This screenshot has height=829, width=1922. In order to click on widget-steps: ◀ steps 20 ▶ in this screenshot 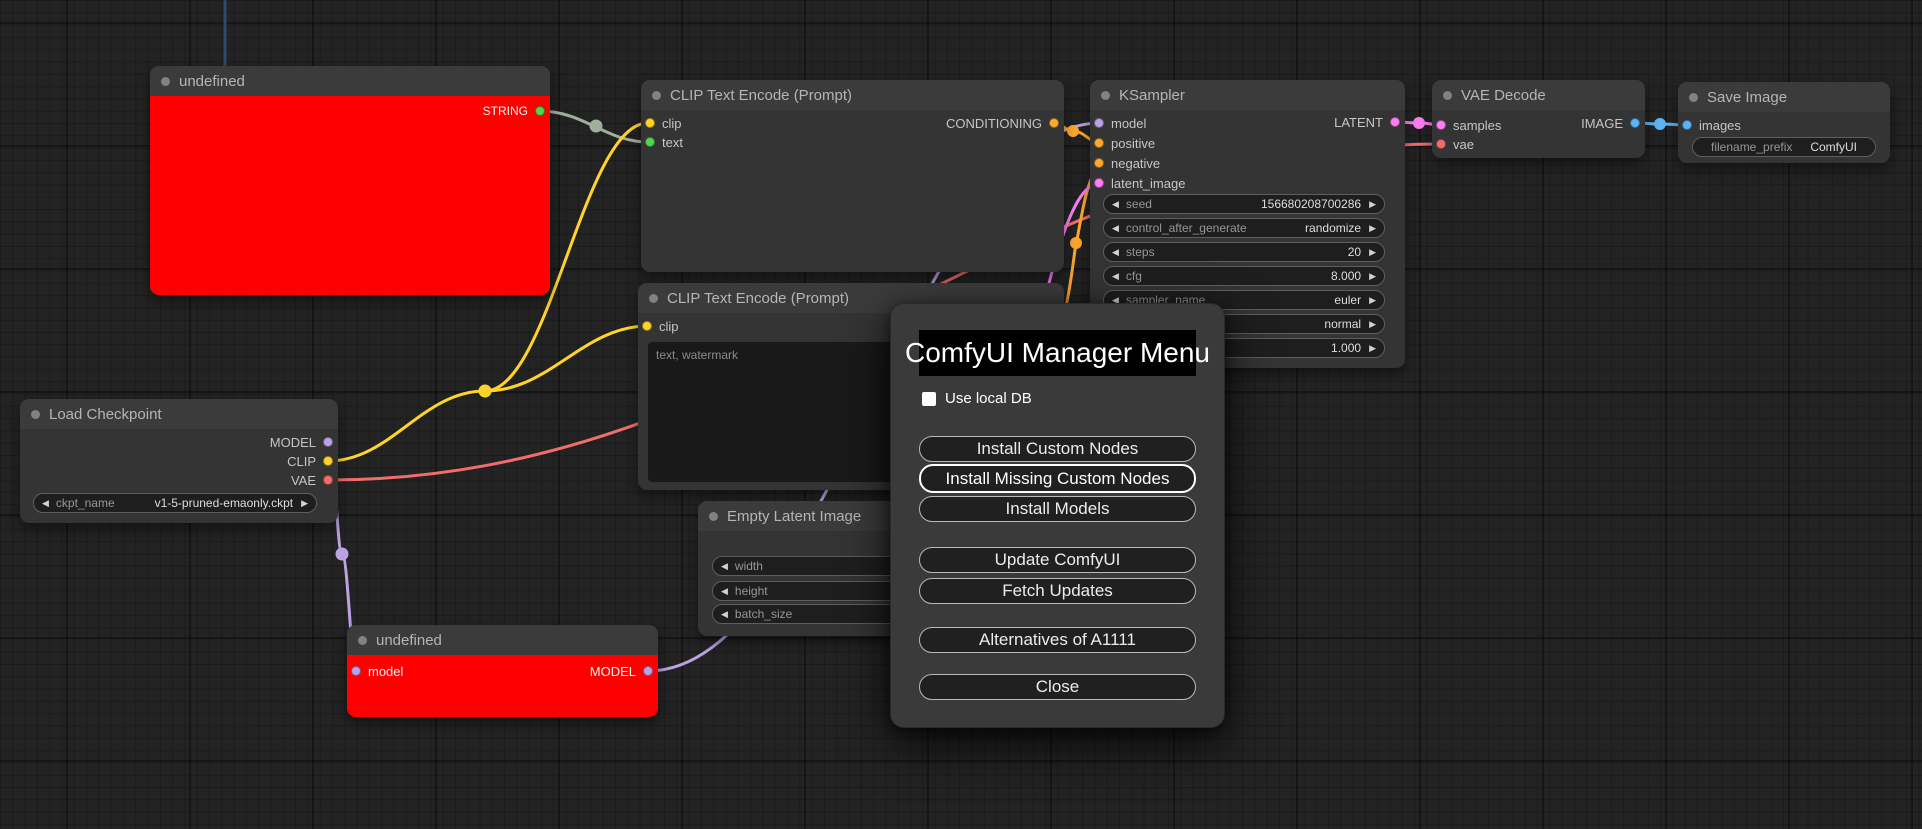, I will do `click(1244, 252)`.